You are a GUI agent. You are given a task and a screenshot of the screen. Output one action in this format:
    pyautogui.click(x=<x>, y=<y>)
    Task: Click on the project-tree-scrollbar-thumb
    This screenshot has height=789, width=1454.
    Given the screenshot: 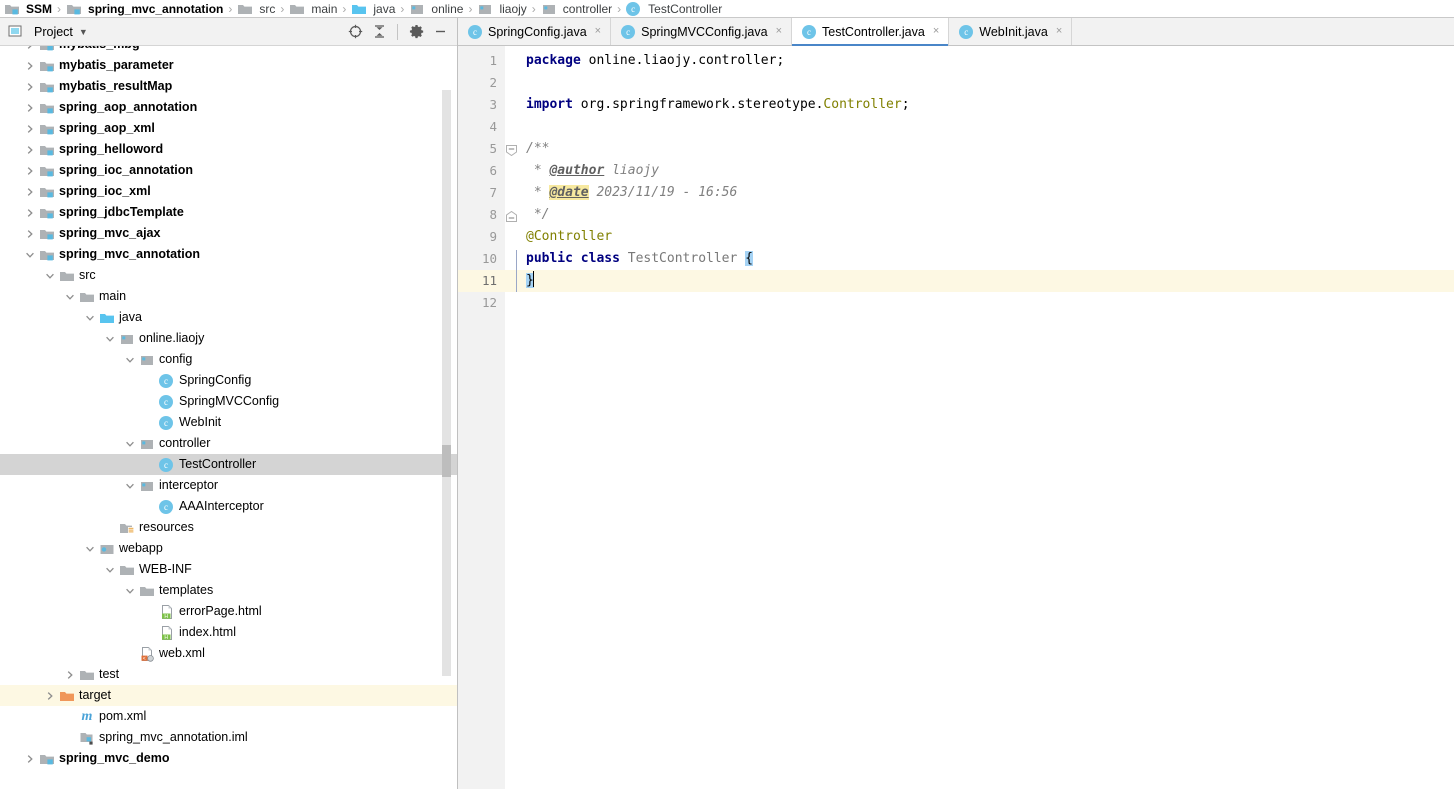 What is the action you would take?
    pyautogui.click(x=446, y=461)
    